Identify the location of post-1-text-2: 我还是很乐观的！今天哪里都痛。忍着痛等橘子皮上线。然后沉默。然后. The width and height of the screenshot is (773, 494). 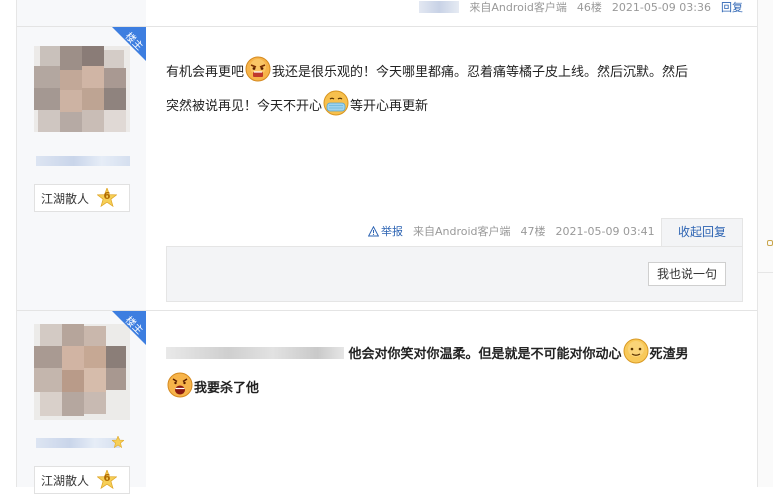
(480, 72).